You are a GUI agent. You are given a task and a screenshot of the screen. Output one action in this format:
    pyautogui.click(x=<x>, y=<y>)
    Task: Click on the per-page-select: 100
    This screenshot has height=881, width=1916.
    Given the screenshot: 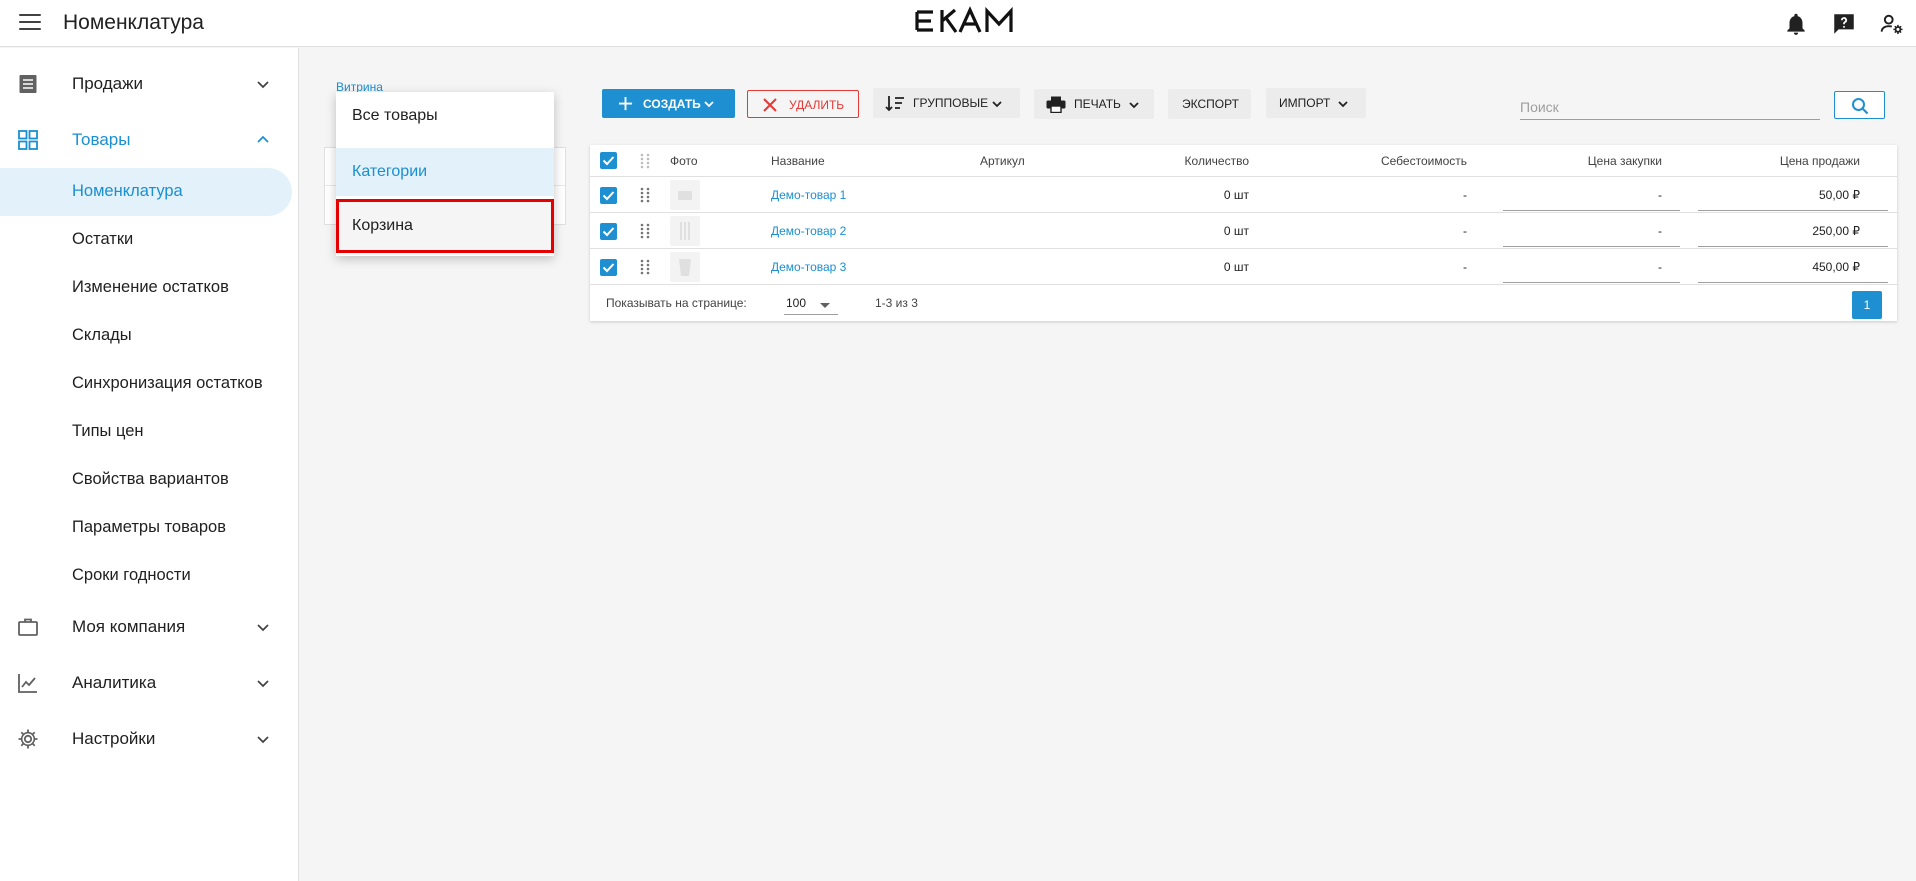 What is the action you would take?
    pyautogui.click(x=811, y=304)
    